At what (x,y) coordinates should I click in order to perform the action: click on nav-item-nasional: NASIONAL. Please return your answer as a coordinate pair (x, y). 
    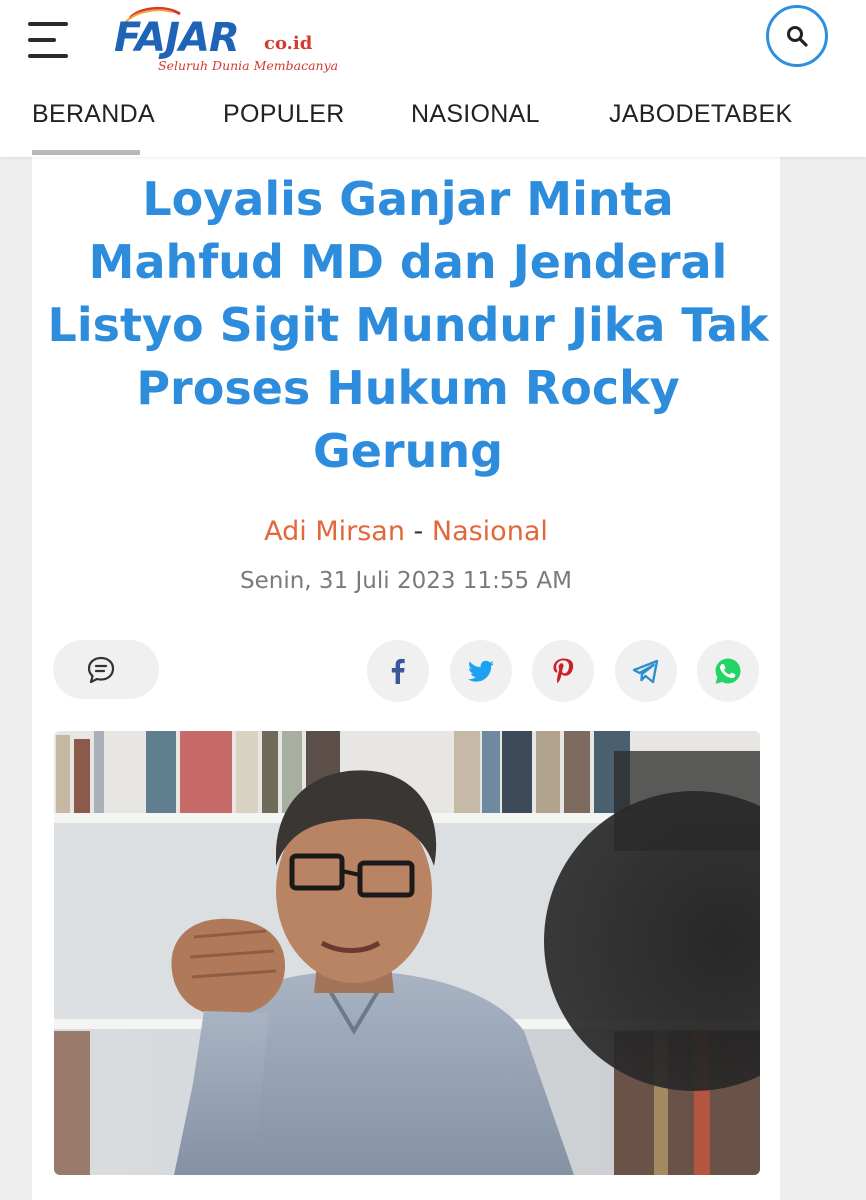
    Looking at the image, I should click on (475, 114).